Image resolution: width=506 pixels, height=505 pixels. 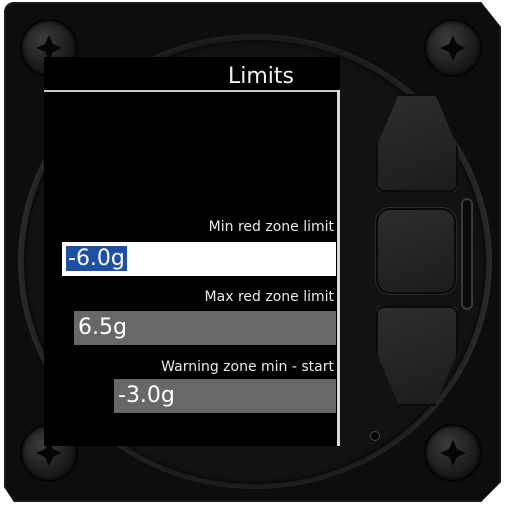 What do you see at coordinates (453, 48) in the screenshot?
I see `screw-icon-top-right` at bounding box center [453, 48].